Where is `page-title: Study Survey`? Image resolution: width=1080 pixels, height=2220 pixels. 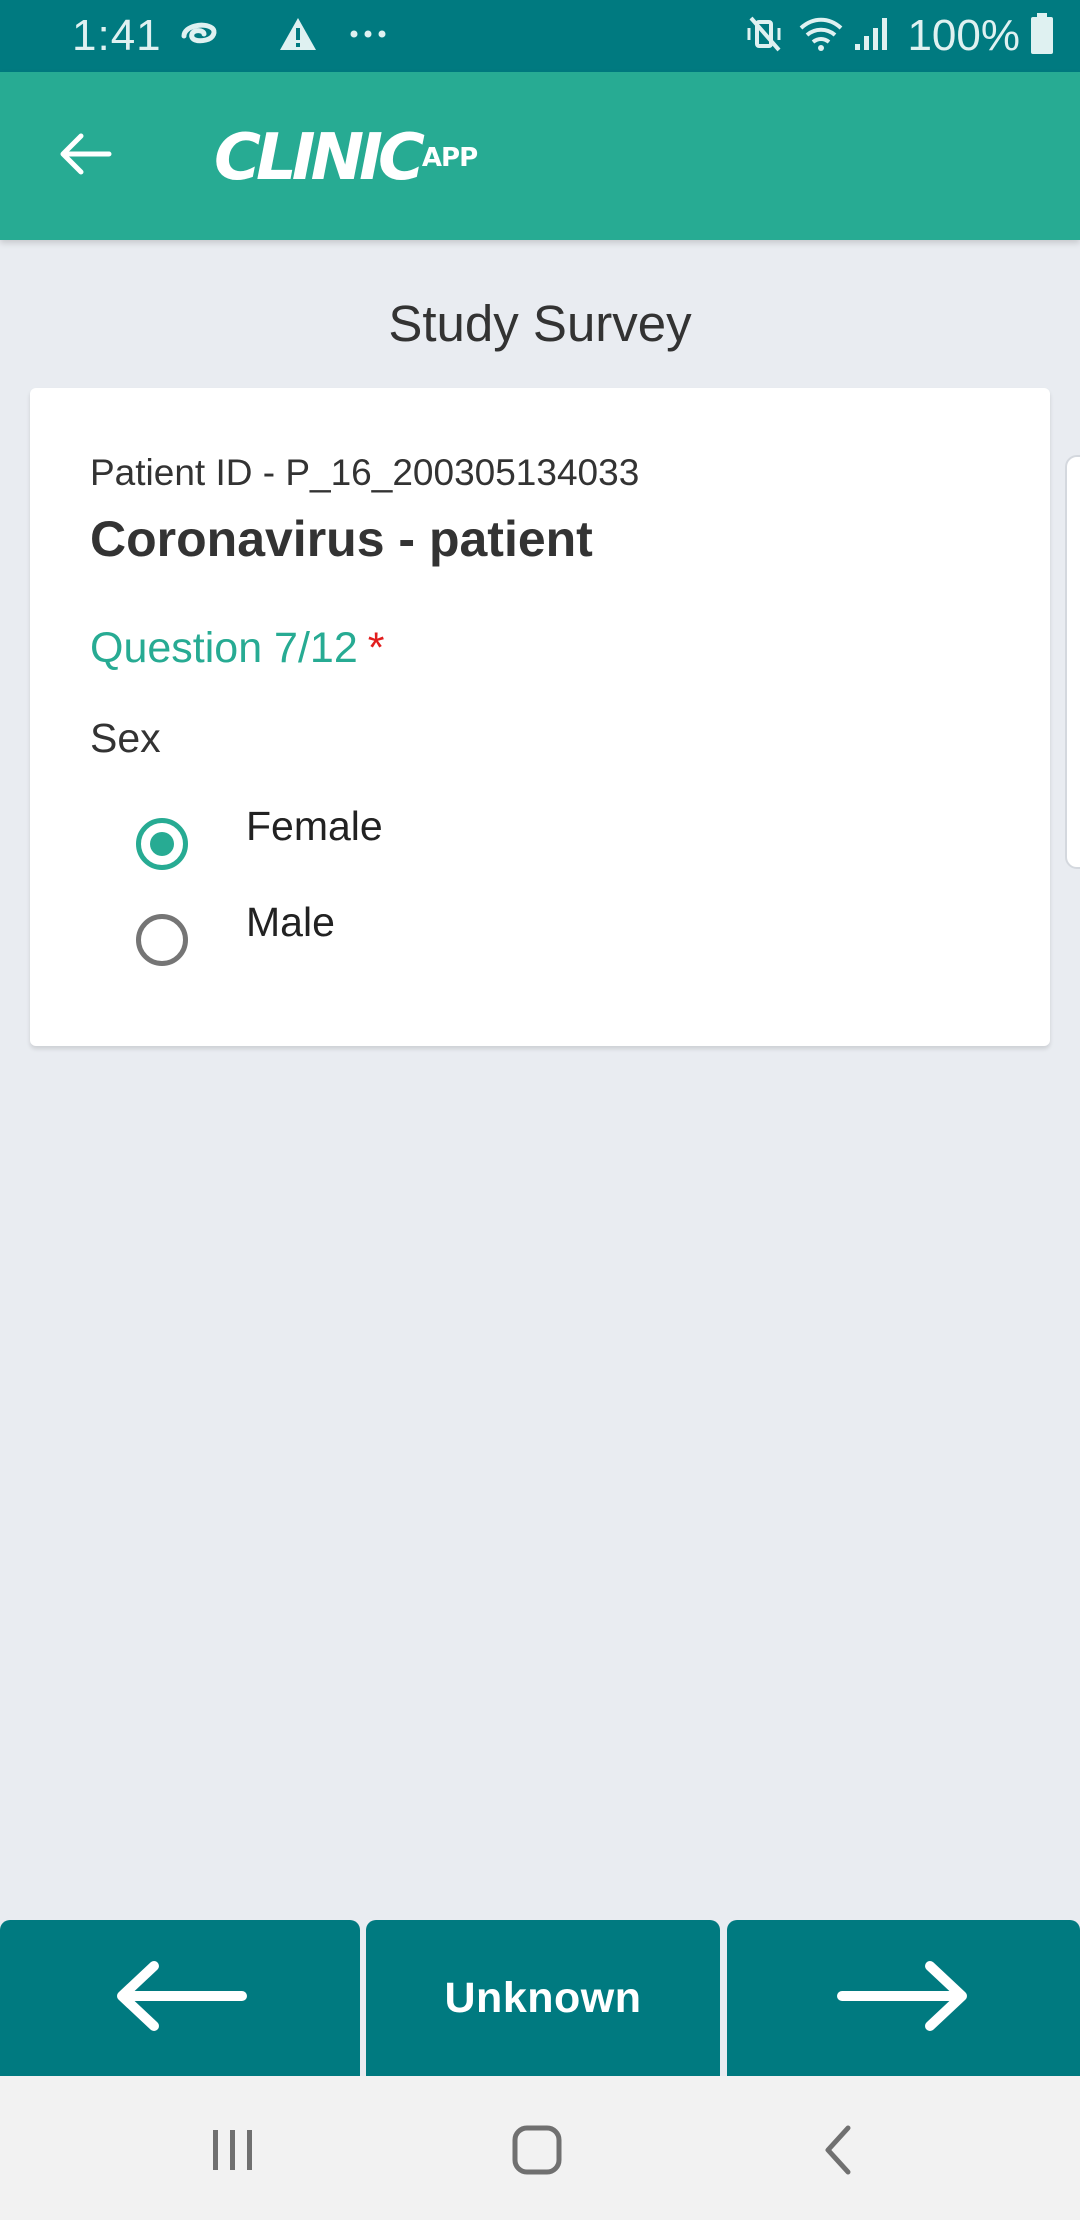 page-title: Study Survey is located at coordinates (540, 323).